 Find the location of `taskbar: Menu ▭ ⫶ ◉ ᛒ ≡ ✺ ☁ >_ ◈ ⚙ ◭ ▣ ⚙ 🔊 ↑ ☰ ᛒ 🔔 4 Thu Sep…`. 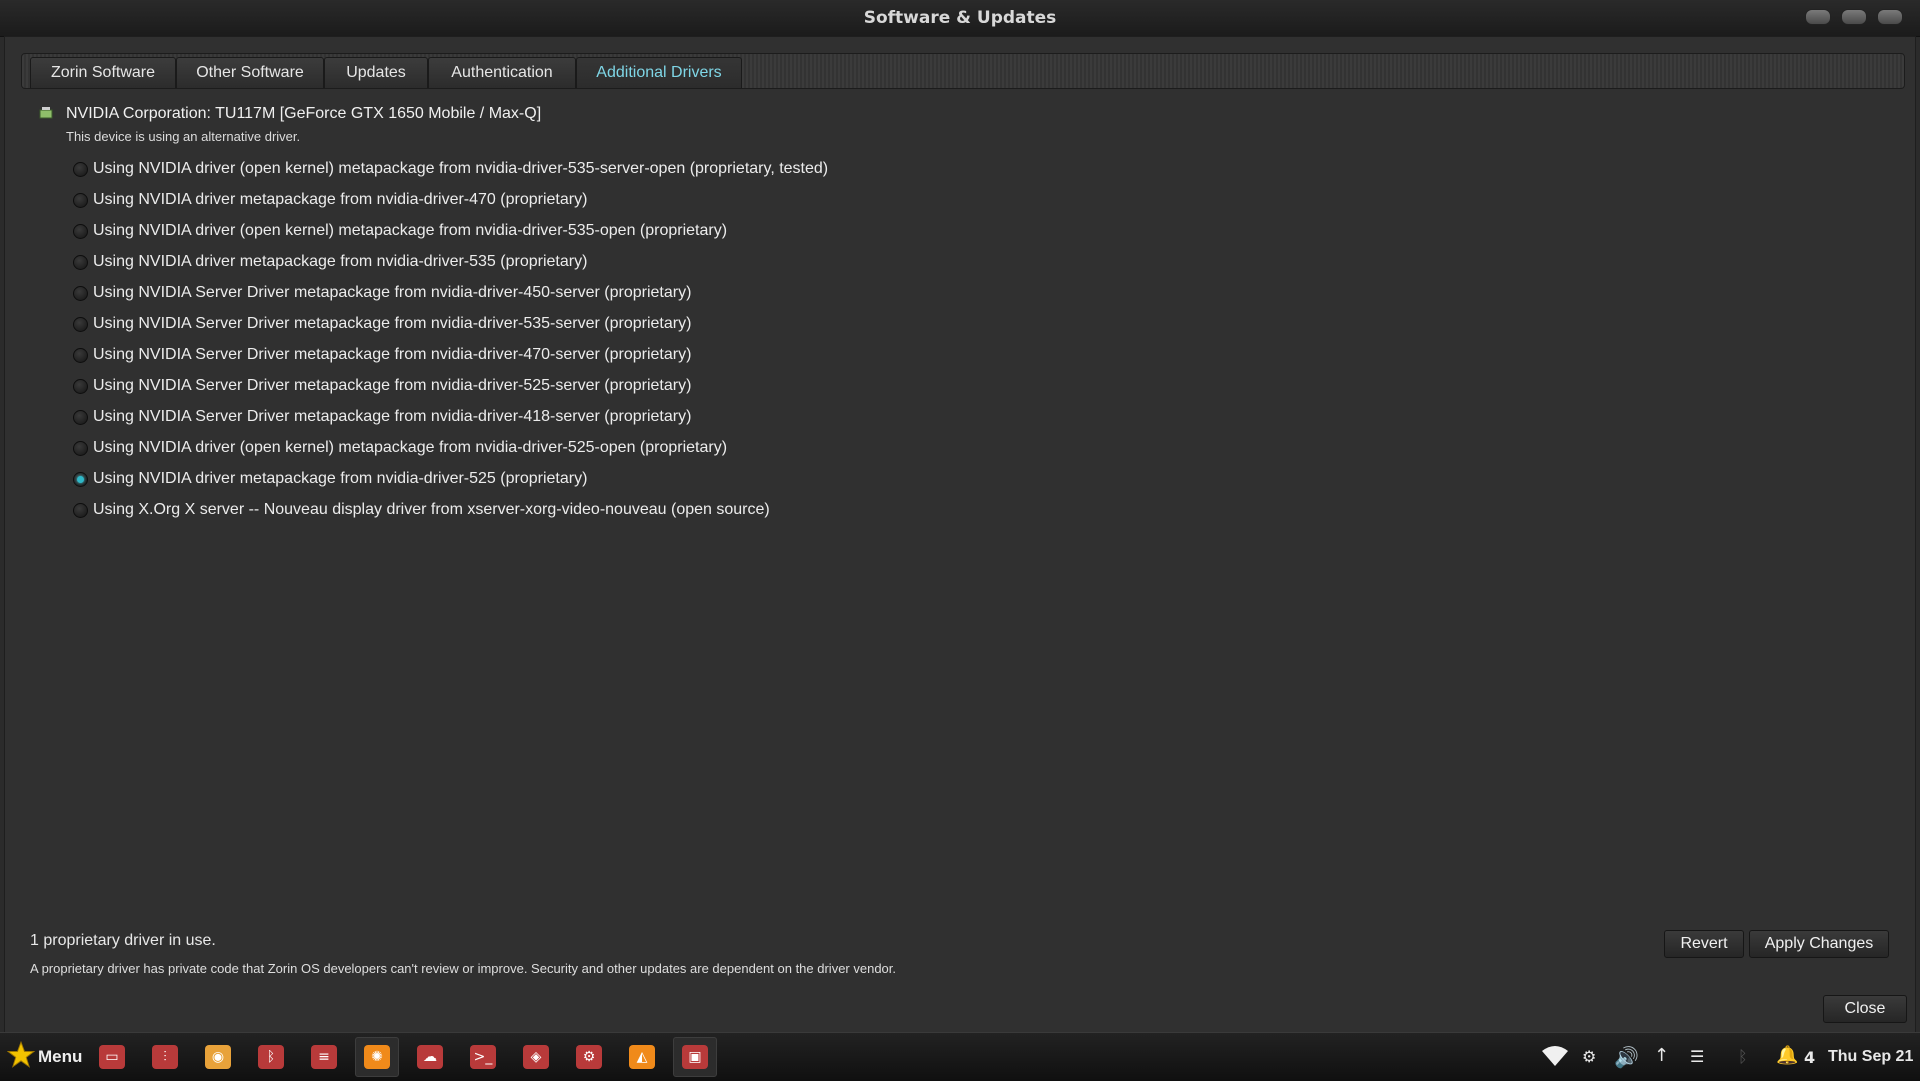

taskbar: Menu ▭ ⫶ ◉ ᛒ ≡ ✺ ☁ >_ ◈ ⚙ ◭ ▣ ⚙ 🔊 ↑ ☰ ᛒ 🔔 4 Thu Sep… is located at coordinates (960, 1056).